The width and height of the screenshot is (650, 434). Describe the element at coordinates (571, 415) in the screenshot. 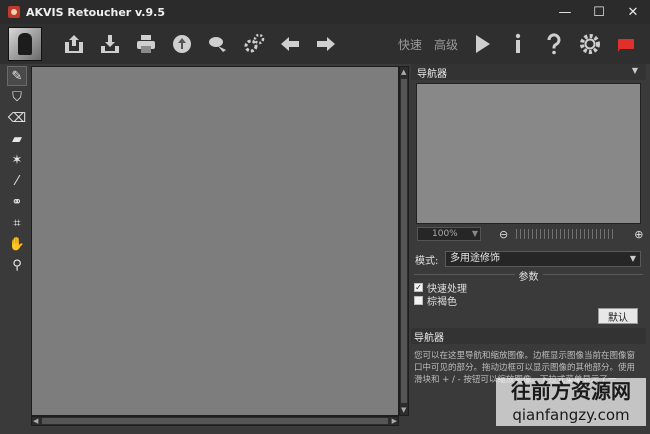

I see `watermark-line2: qianfangzy.com` at that location.